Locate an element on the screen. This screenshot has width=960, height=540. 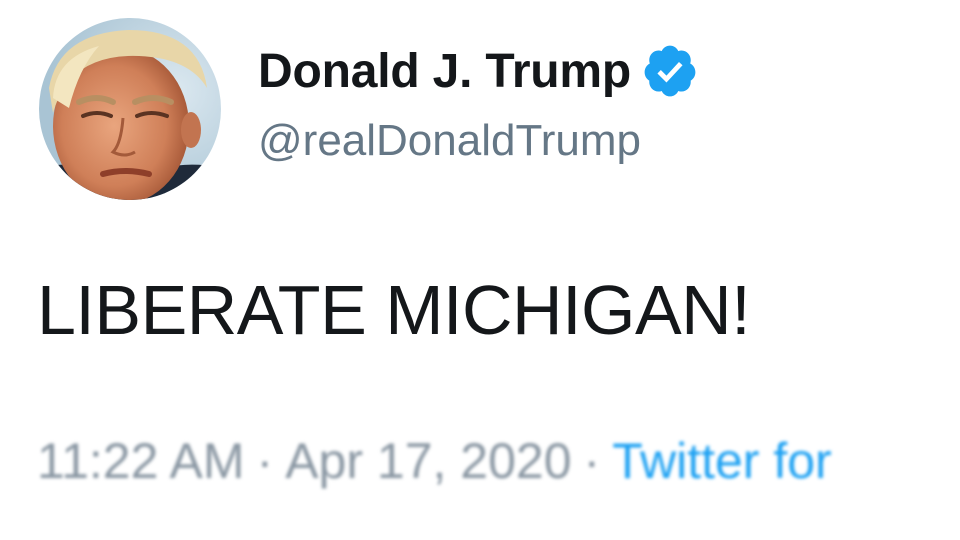
avatar-image is located at coordinates (130, 109).